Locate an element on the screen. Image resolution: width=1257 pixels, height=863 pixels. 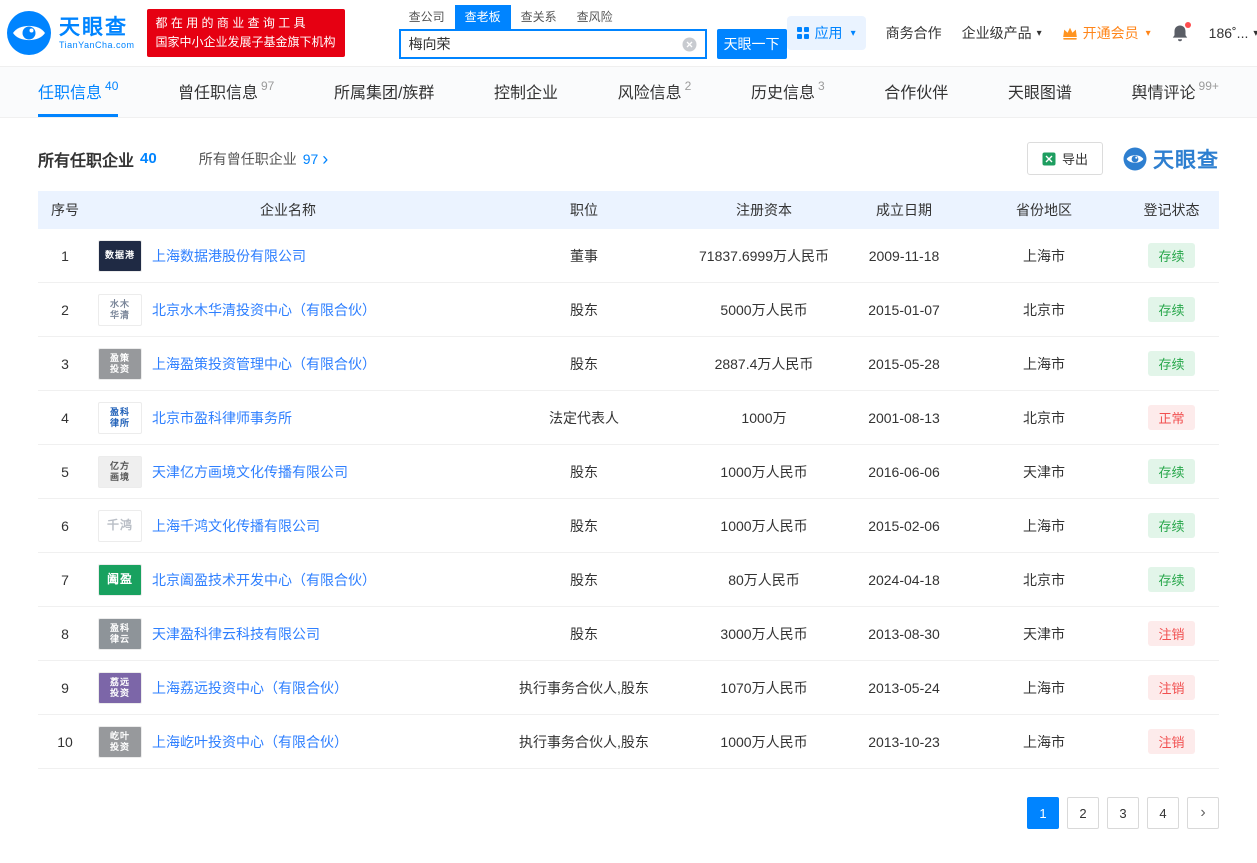
established-date-cell: 2013-05-24 is located at coordinates (904, 687).